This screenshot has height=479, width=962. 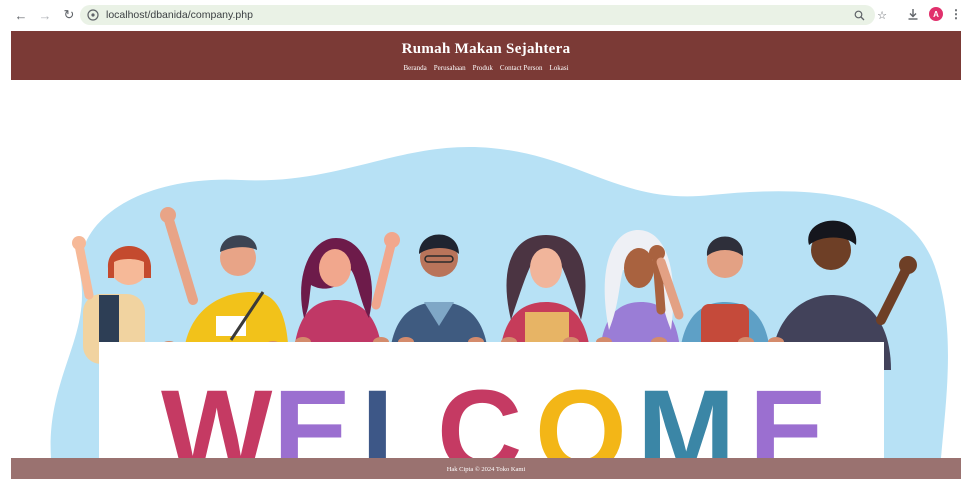 I want to click on footer-copyright: Hak Cipta © 2024 Toko Kami, so click(x=486, y=469).